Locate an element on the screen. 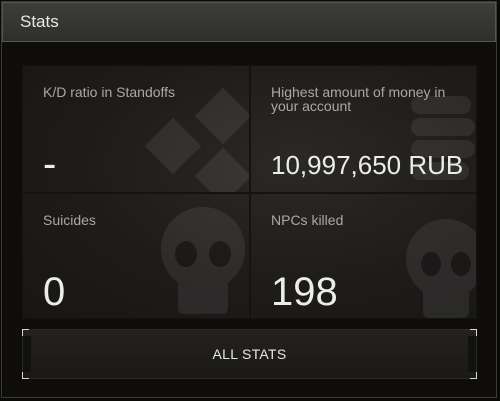 The width and height of the screenshot is (500, 401). kd-ratio-value: - is located at coordinates (50, 164).